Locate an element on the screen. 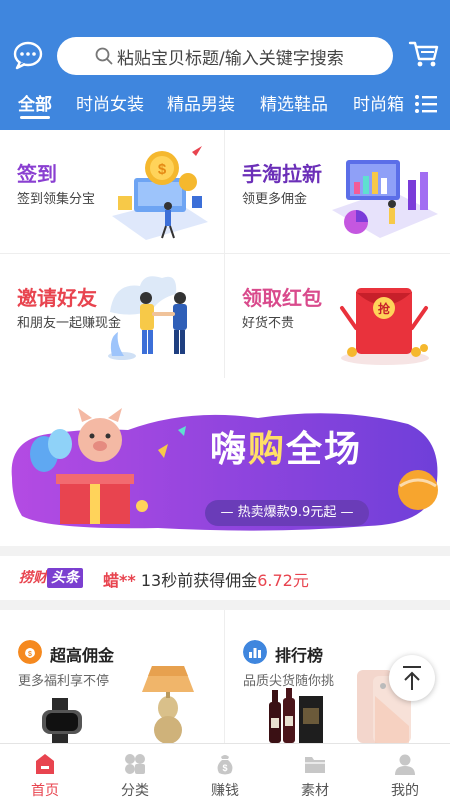 This screenshot has width=450, height=800. category-icon is located at coordinates (135, 764).